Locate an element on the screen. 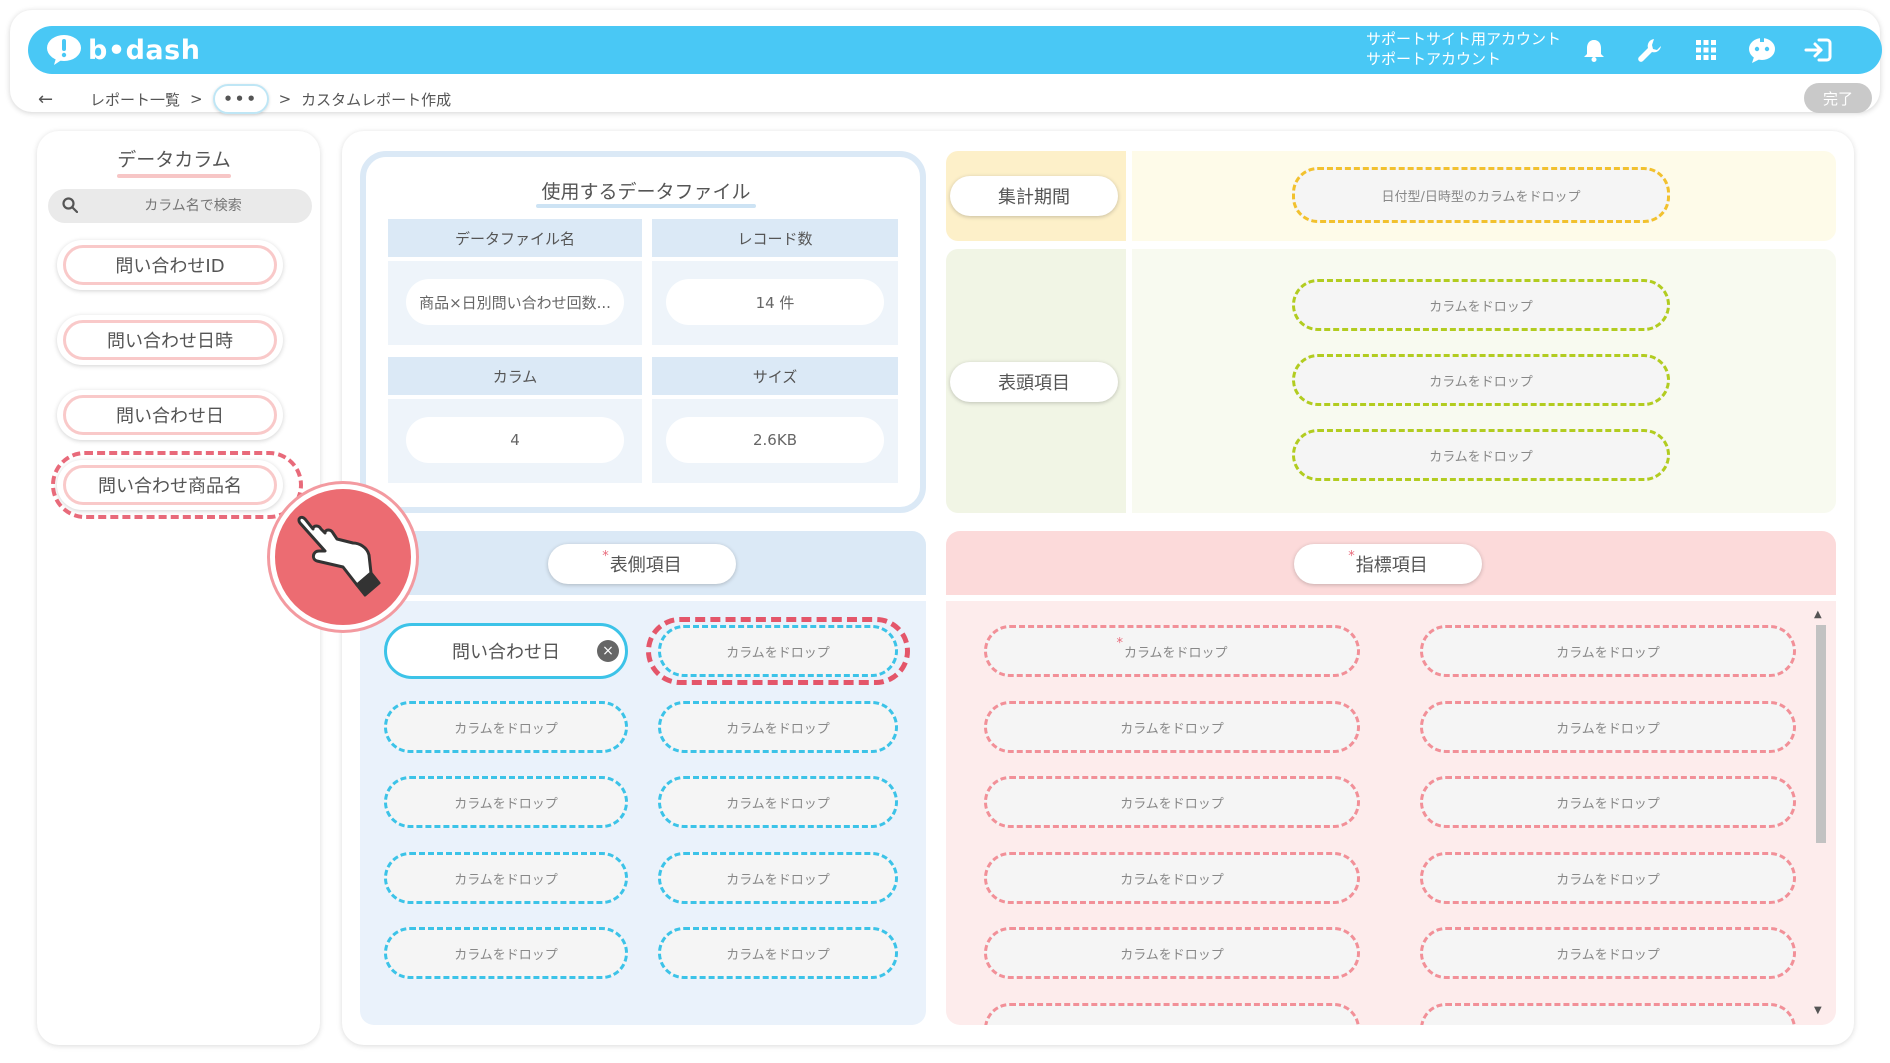 Image resolution: width=1890 pixels, height=1063 pixels. column-search is located at coordinates (180, 206).